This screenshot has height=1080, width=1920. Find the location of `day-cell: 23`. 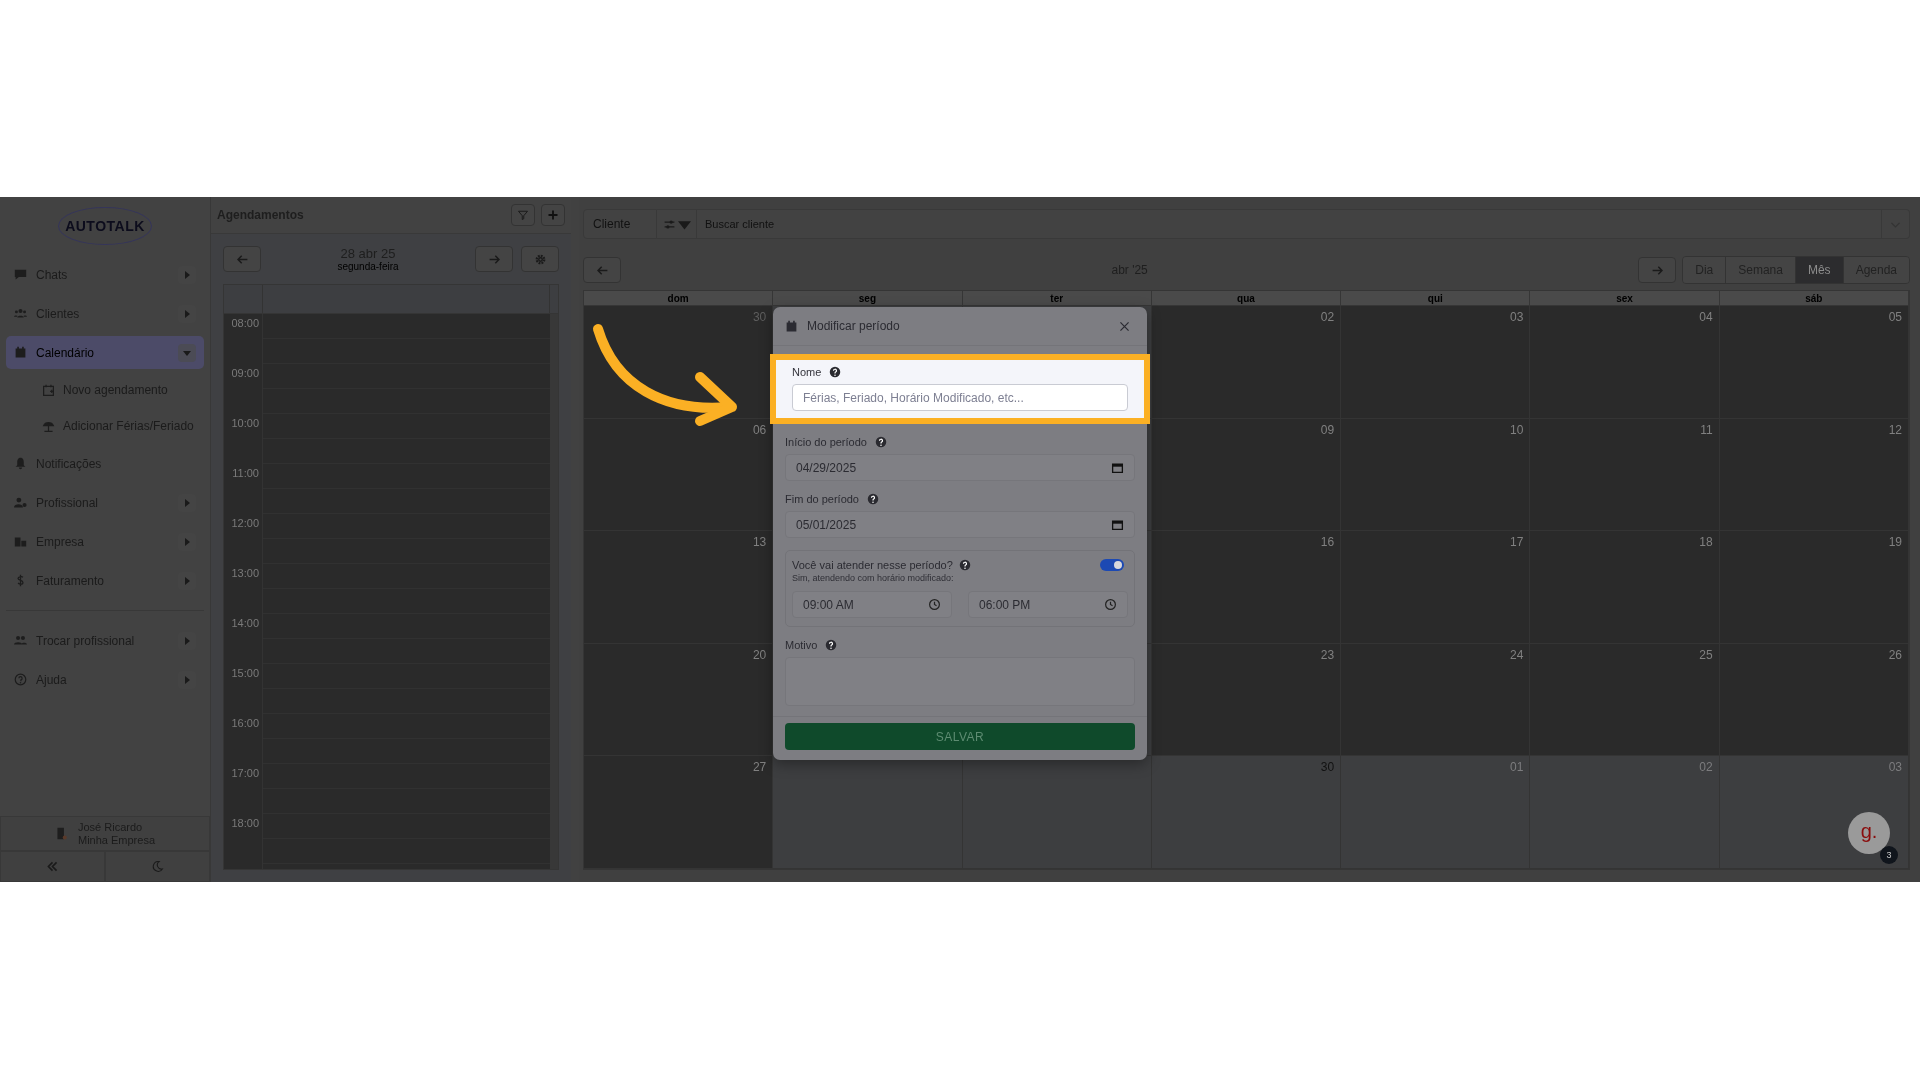

day-cell: 23 is located at coordinates (1246, 700).